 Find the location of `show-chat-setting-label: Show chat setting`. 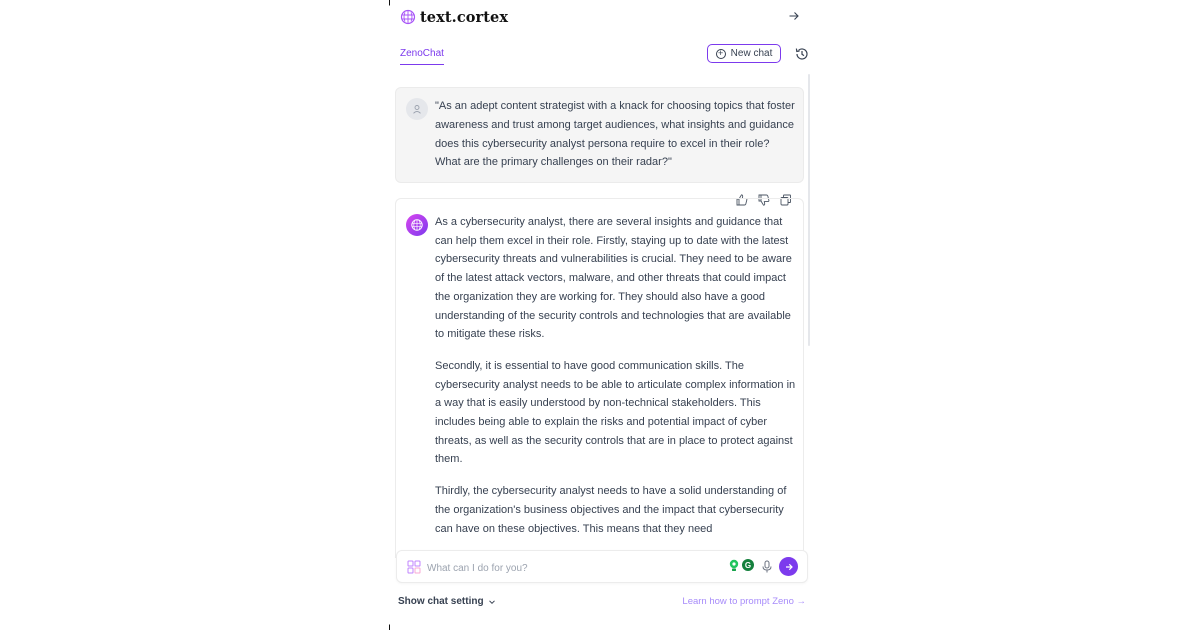

show-chat-setting-label: Show chat setting is located at coordinates (441, 601).